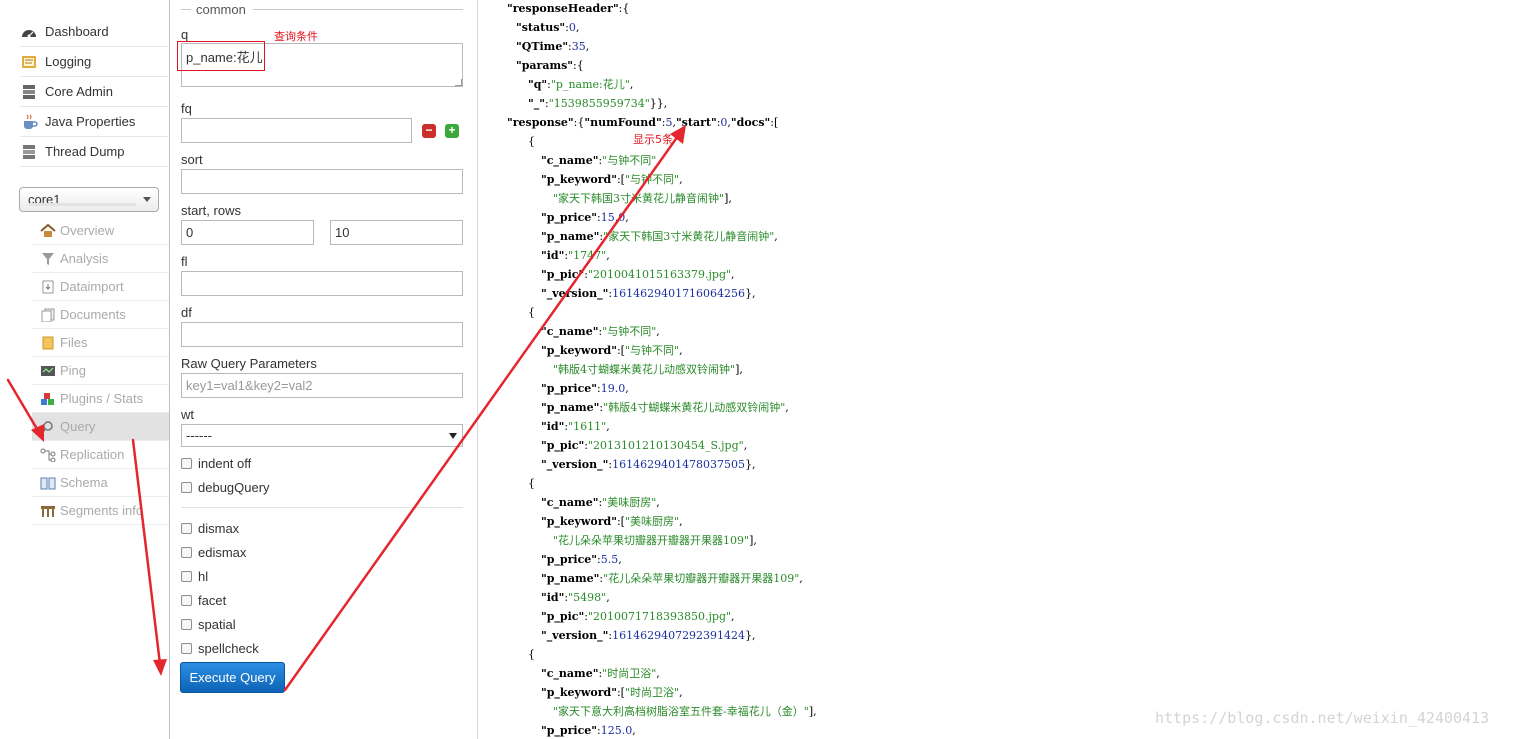 The height and width of the screenshot is (739, 1536). Describe the element at coordinates (100, 455) in the screenshot. I see `core-item-replication: Replication` at that location.